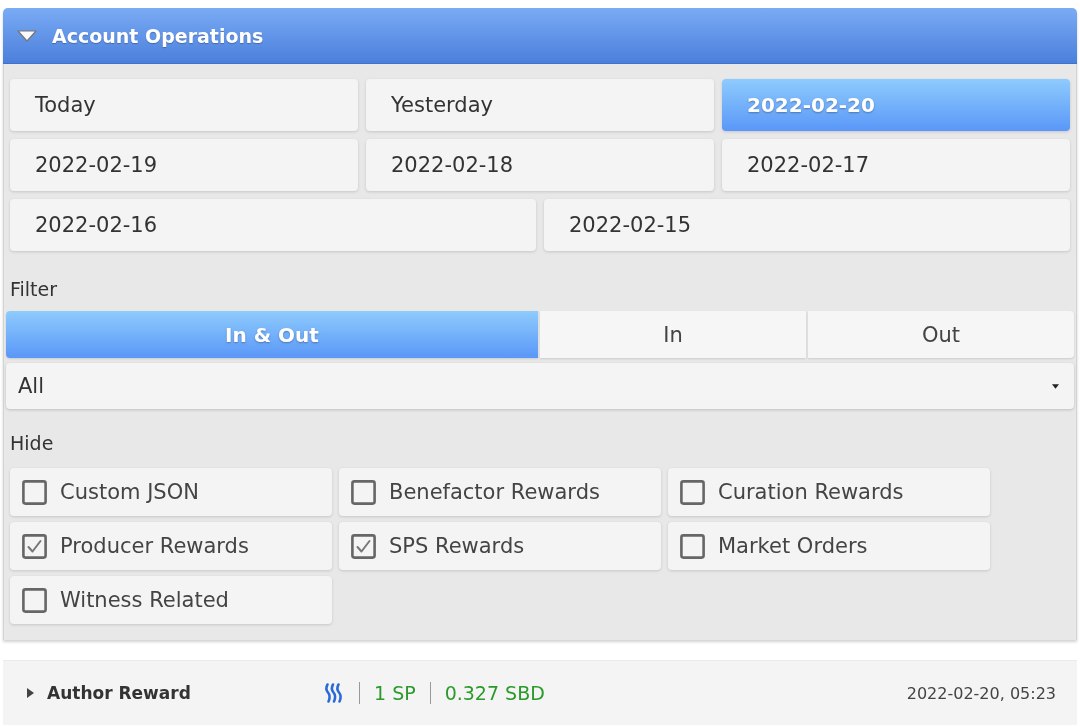  What do you see at coordinates (829, 546) in the screenshot?
I see `hide-option: Market Orders` at bounding box center [829, 546].